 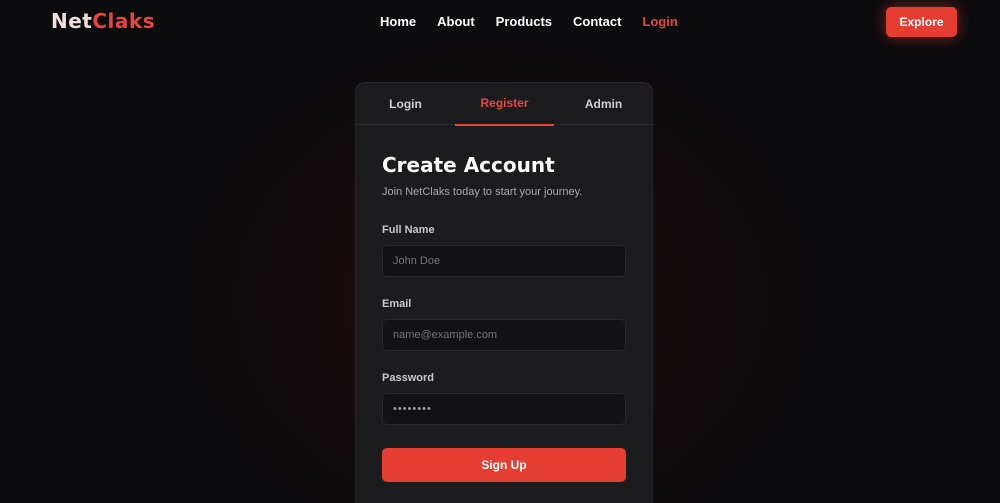 What do you see at coordinates (124, 21) in the screenshot?
I see `brand-logo-part2: Claks` at bounding box center [124, 21].